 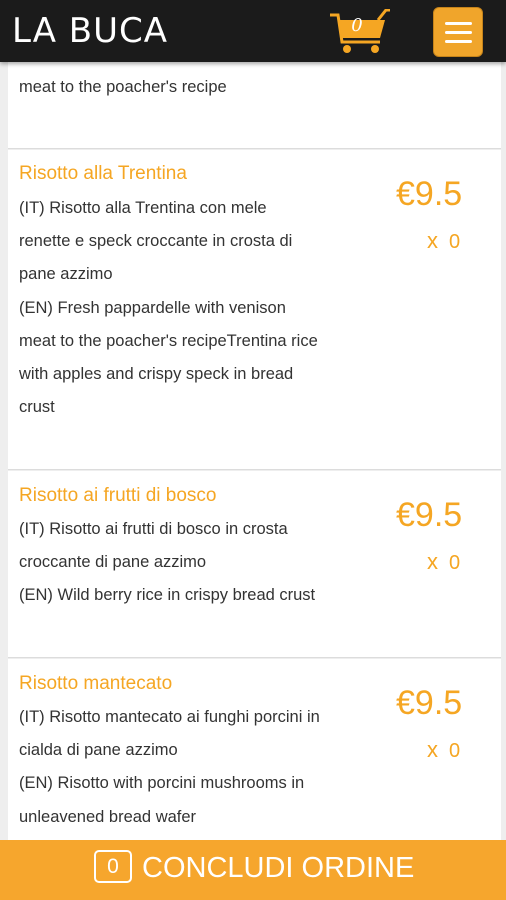 I want to click on order-count-badge: 0, so click(x=113, y=866).